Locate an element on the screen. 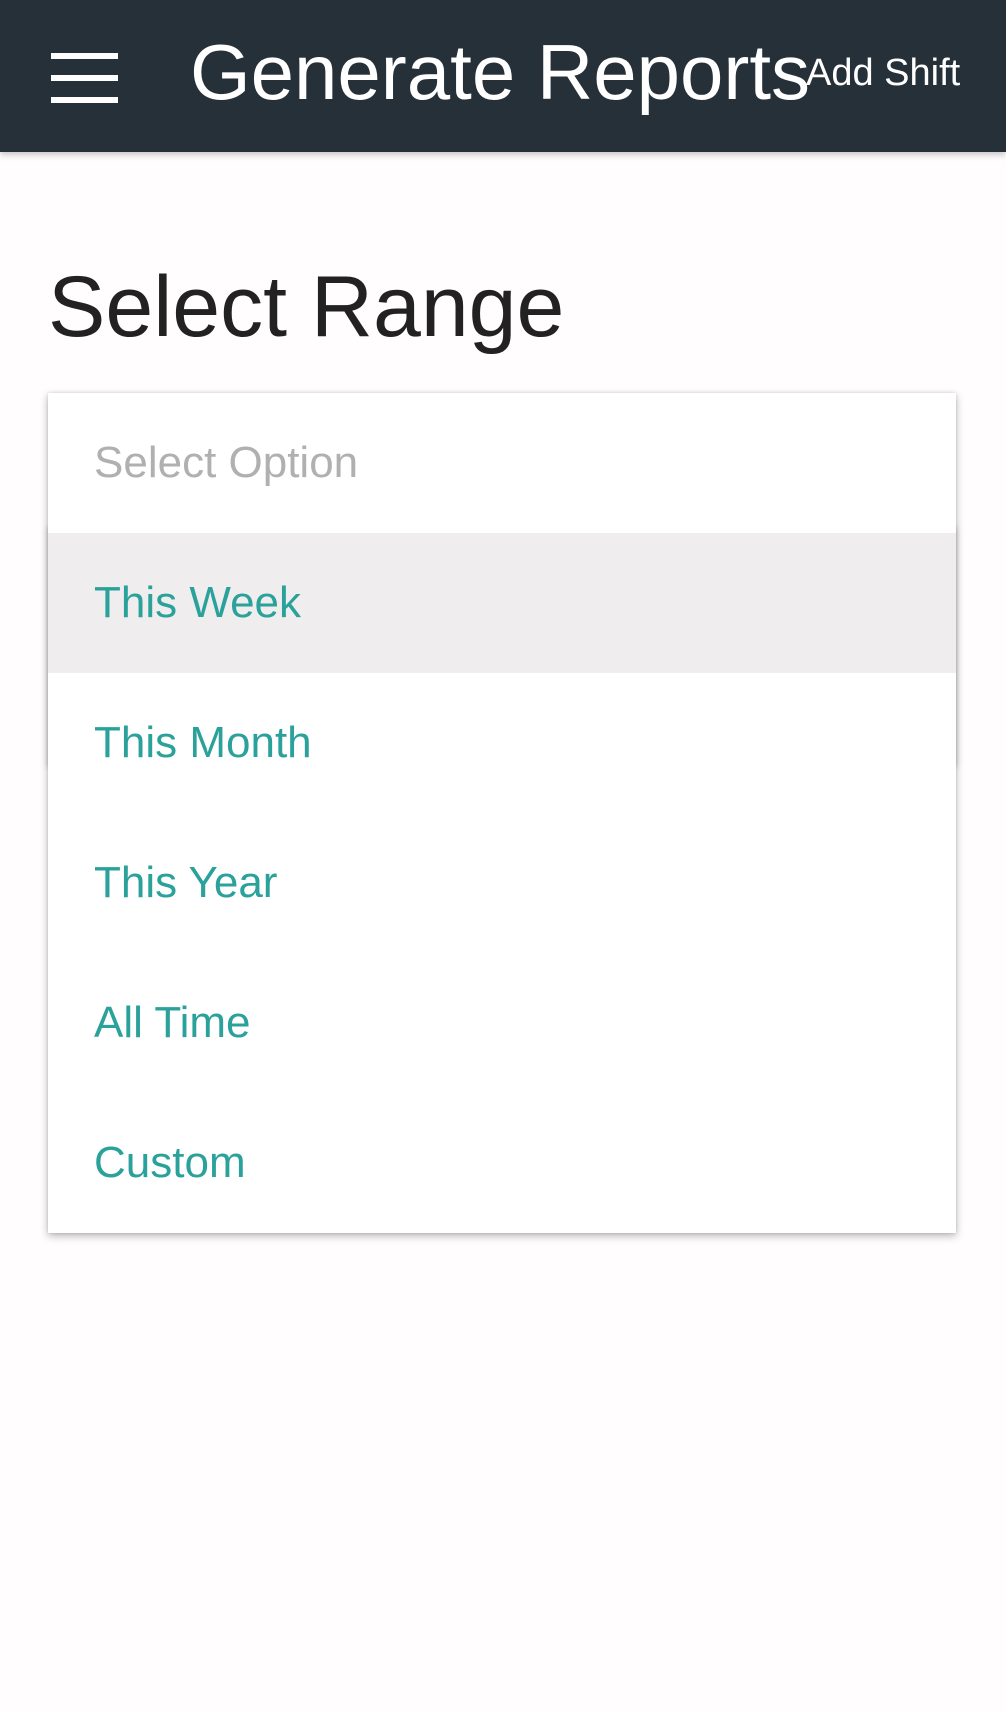 The width and height of the screenshot is (1006, 1712). hamburger-menu-icon is located at coordinates (84, 78).